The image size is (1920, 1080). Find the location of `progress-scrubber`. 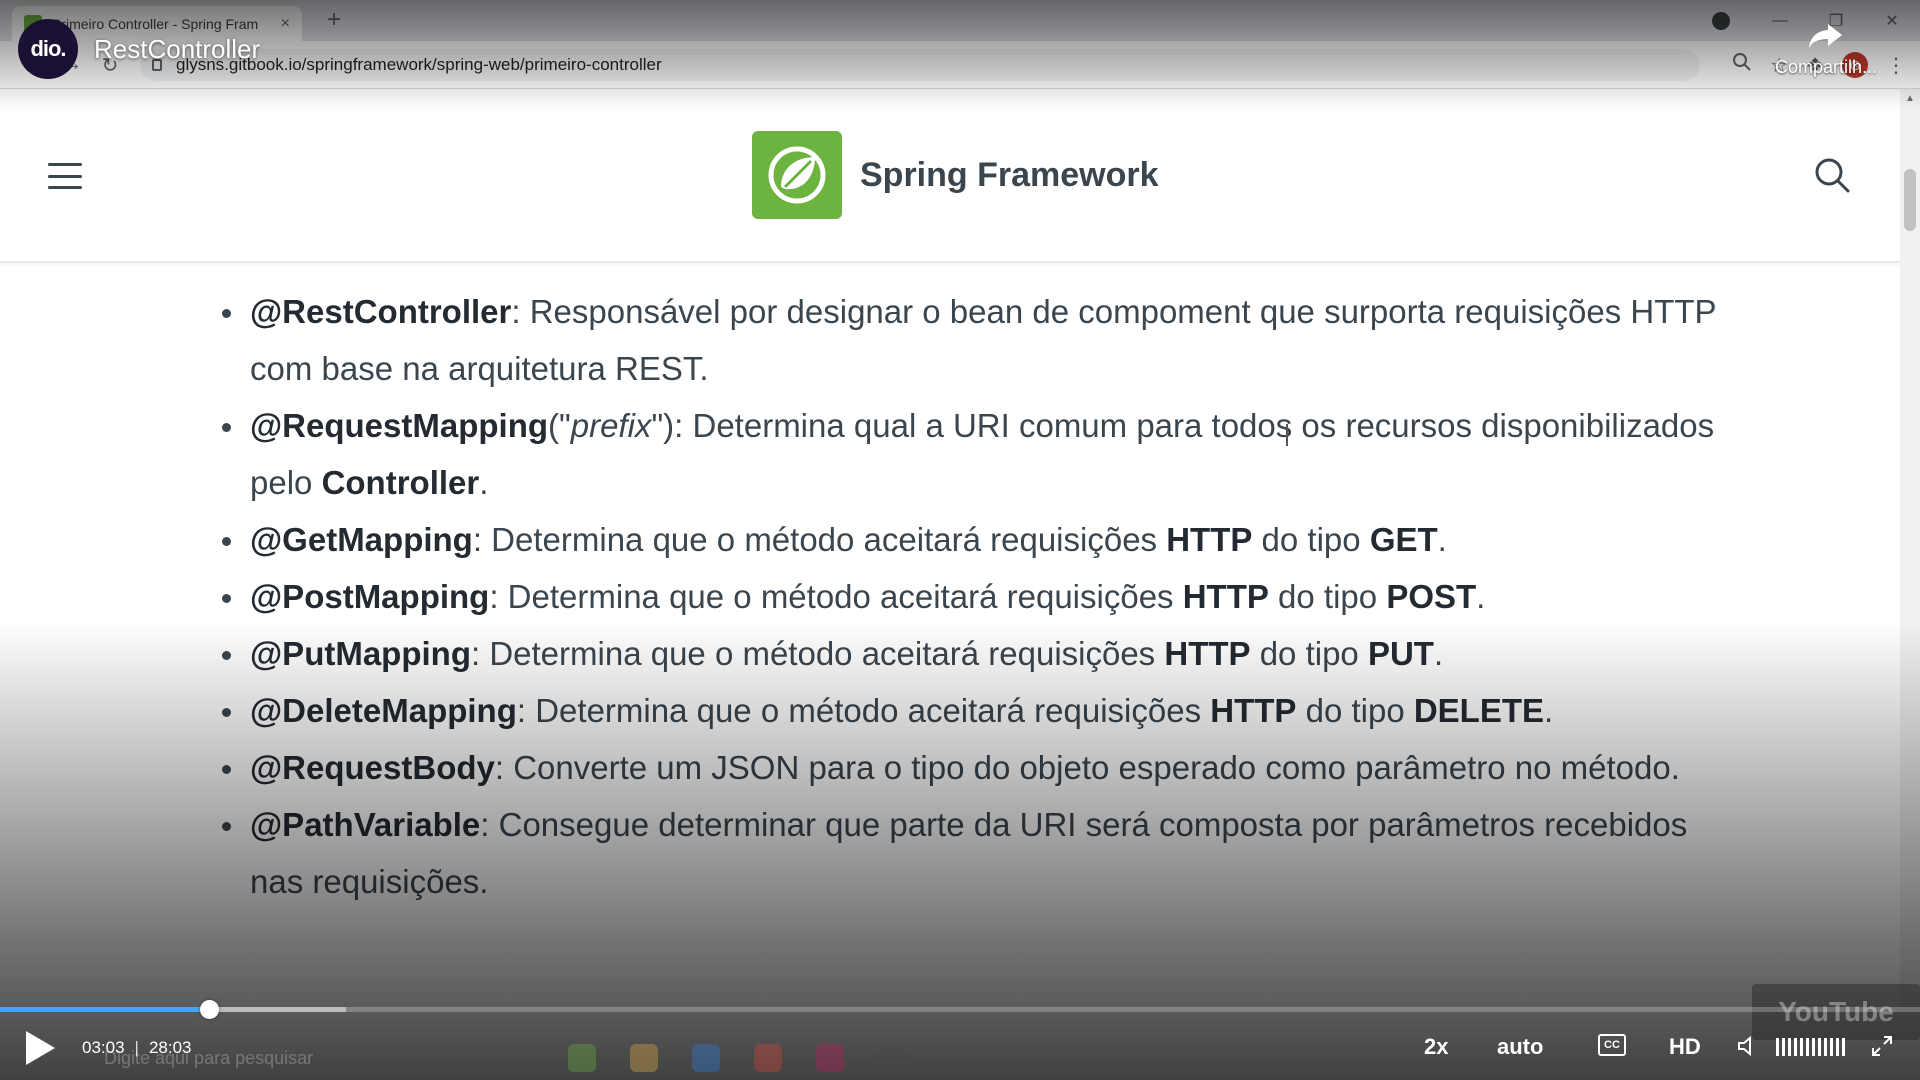

progress-scrubber is located at coordinates (210, 1009).